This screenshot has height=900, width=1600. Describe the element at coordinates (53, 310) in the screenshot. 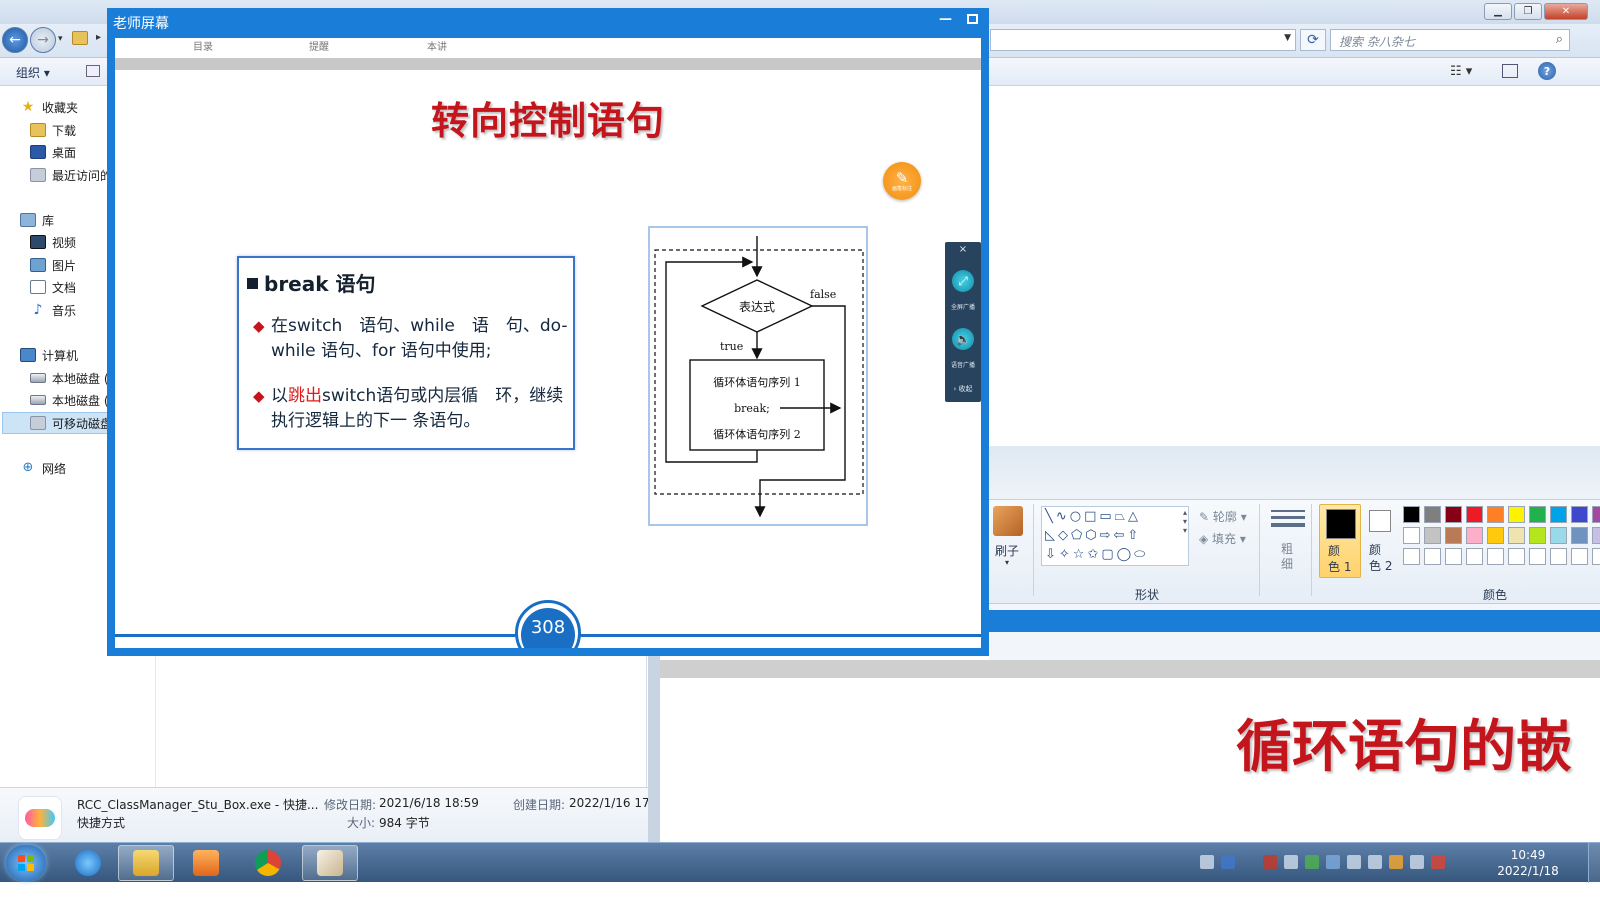

I see `nav-music: ♪ 音乐` at that location.